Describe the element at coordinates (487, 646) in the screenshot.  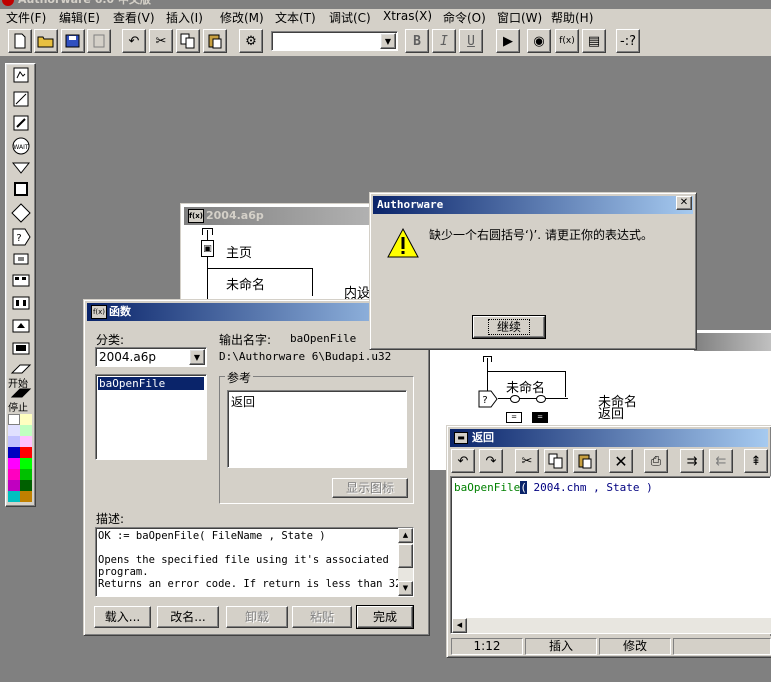
I see `status-position-text: 1:12` at that location.